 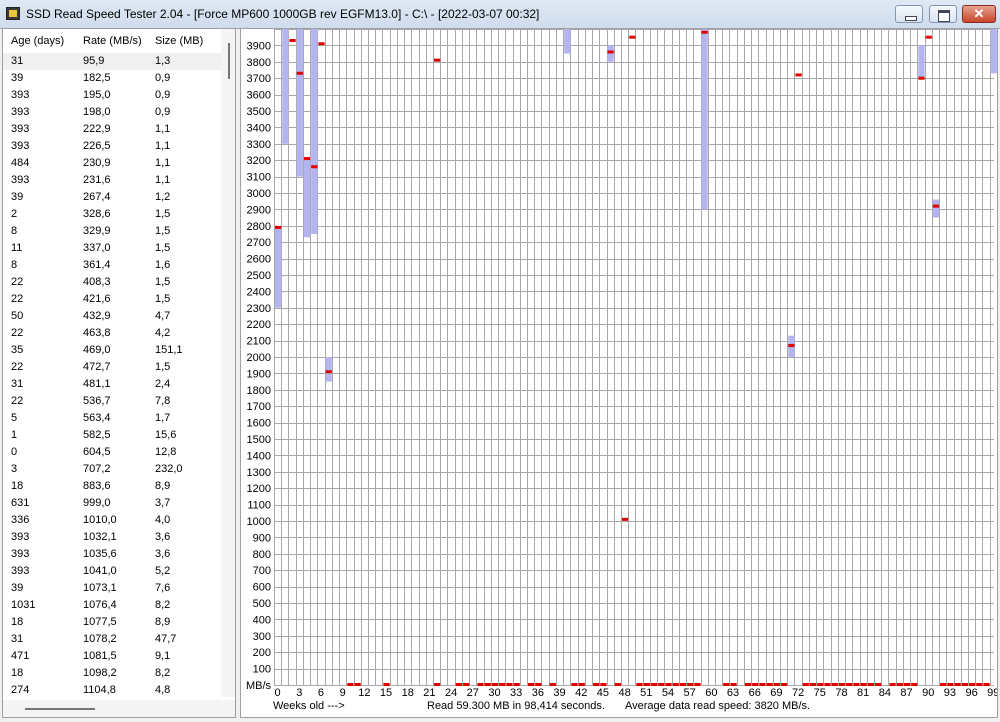 I want to click on size-cell: 8,2, so click(x=163, y=673).